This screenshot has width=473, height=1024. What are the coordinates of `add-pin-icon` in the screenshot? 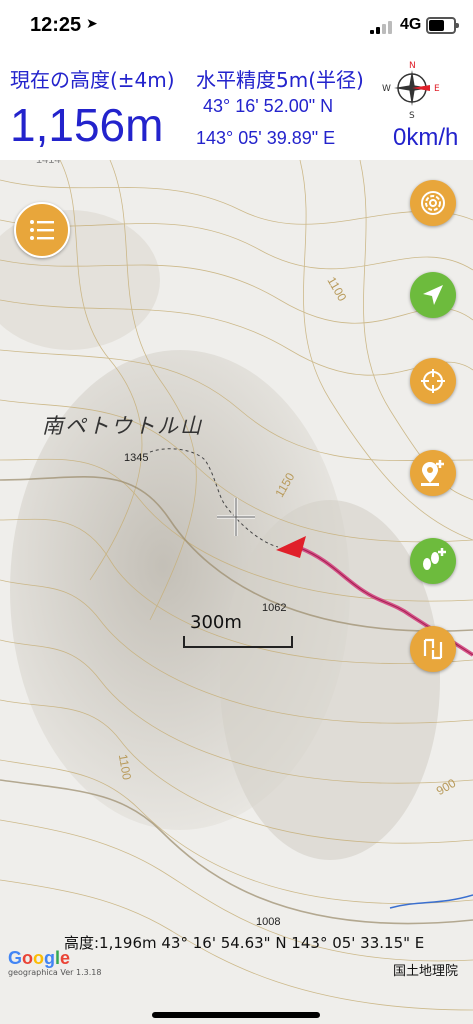 It's located at (432, 473).